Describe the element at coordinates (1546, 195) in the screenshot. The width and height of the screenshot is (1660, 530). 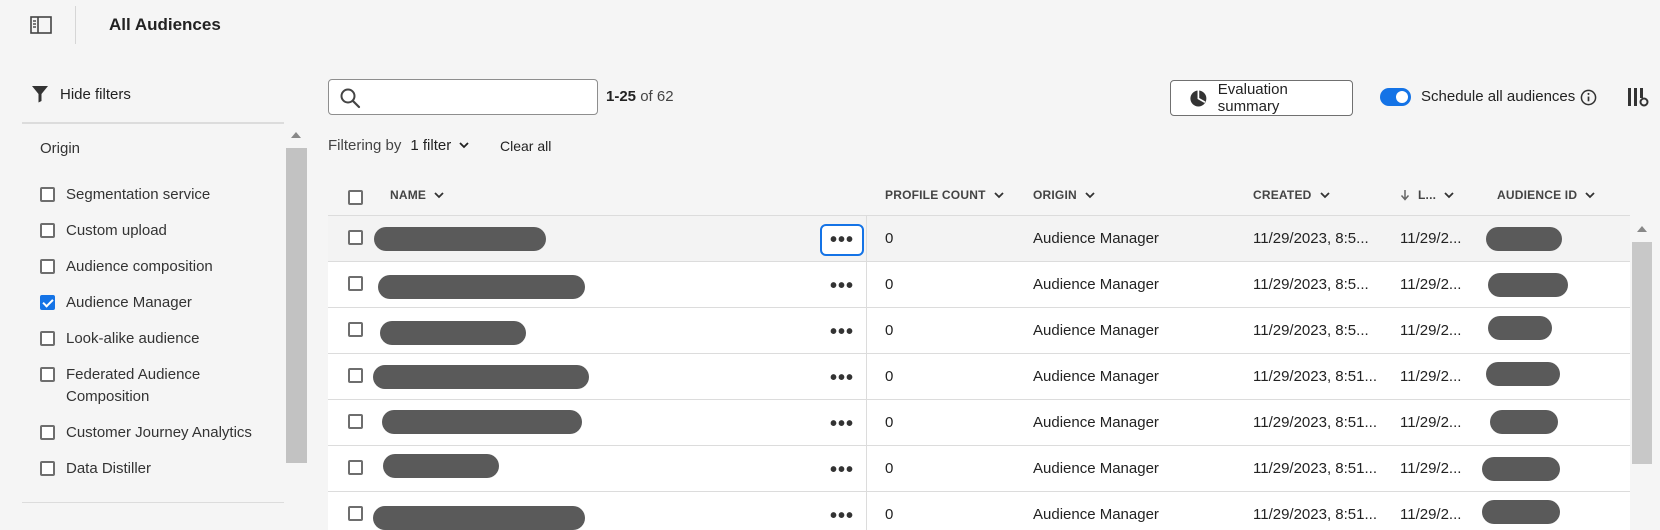
I see `column-header-audience-id: AUDIENCE ID` at that location.